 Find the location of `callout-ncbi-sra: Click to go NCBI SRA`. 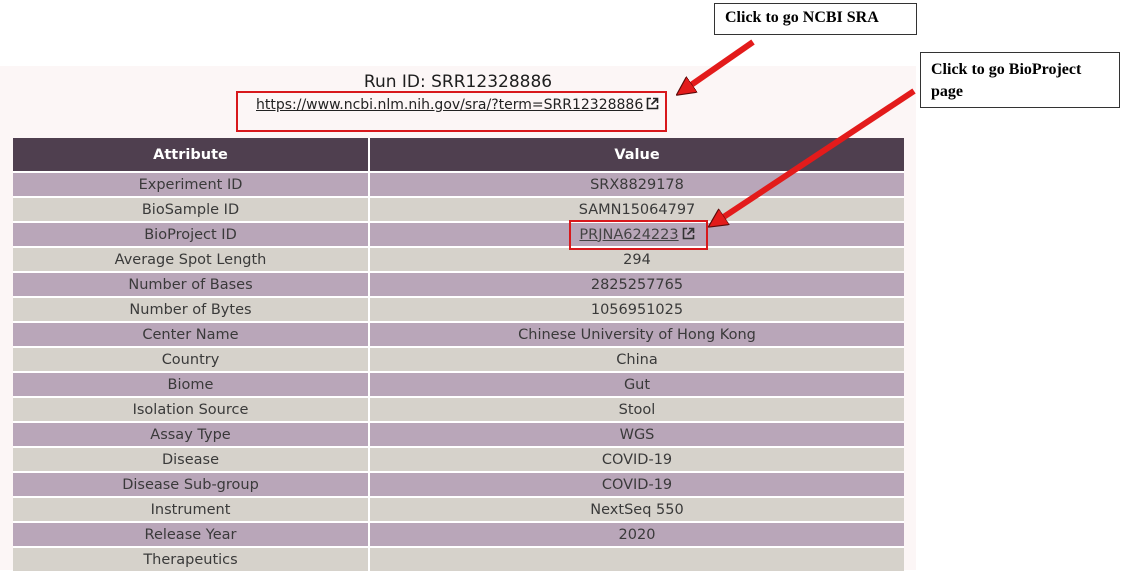

callout-ncbi-sra: Click to go NCBI SRA is located at coordinates (815, 19).